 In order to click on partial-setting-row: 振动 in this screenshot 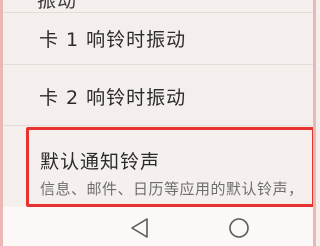, I will do `click(158, 6)`.